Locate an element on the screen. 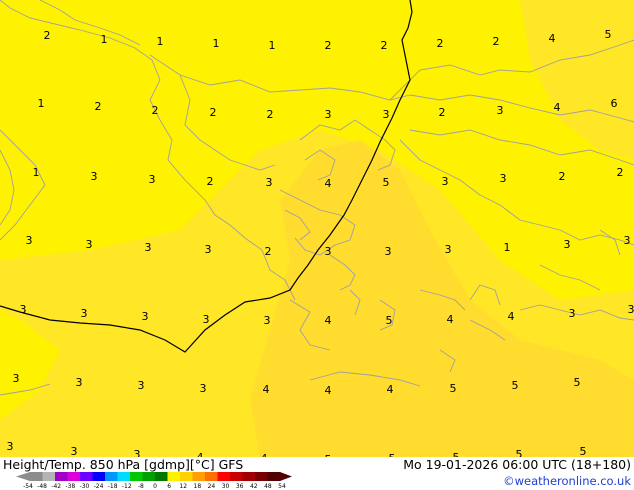 The height and width of the screenshot is (490, 634). colorbar-tick-label: 18 is located at coordinates (198, 486).